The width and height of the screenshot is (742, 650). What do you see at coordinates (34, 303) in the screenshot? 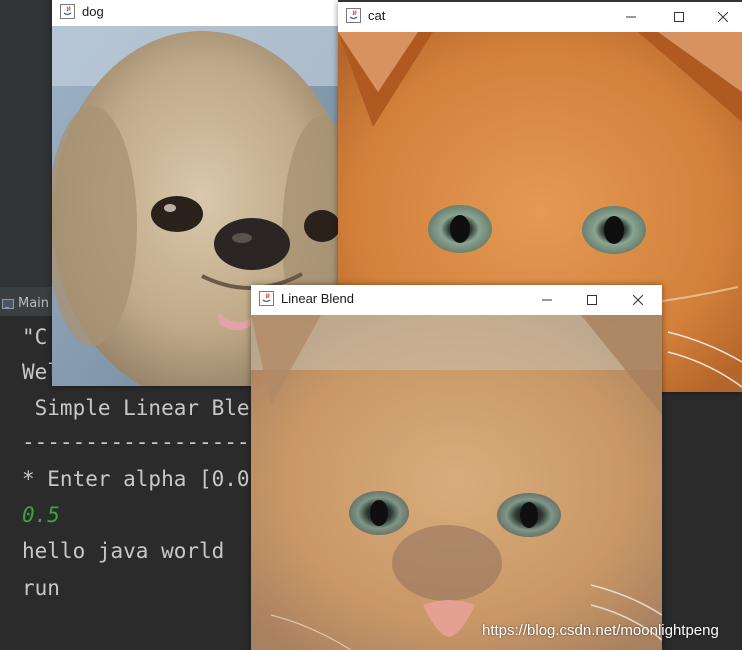
I see `run-tab-label: Main` at bounding box center [34, 303].